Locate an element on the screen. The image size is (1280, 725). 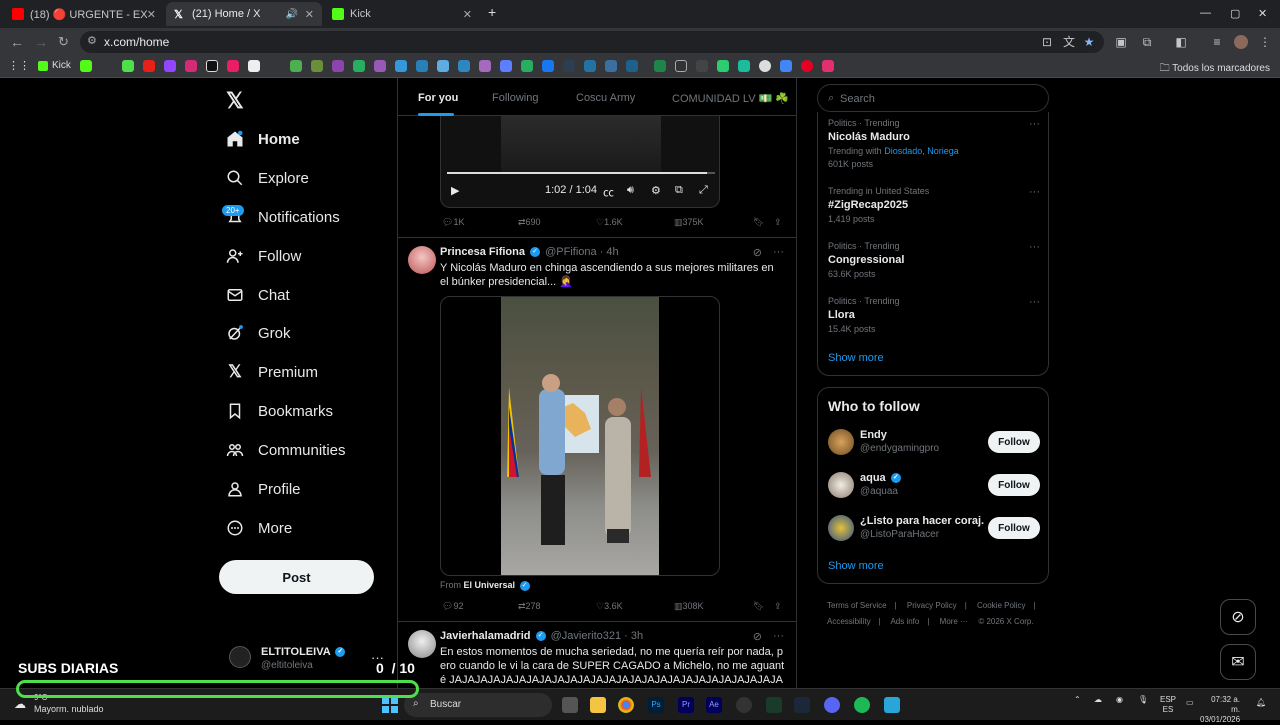
like-button: ♡ 1.6K is located at coordinates (609, 222).